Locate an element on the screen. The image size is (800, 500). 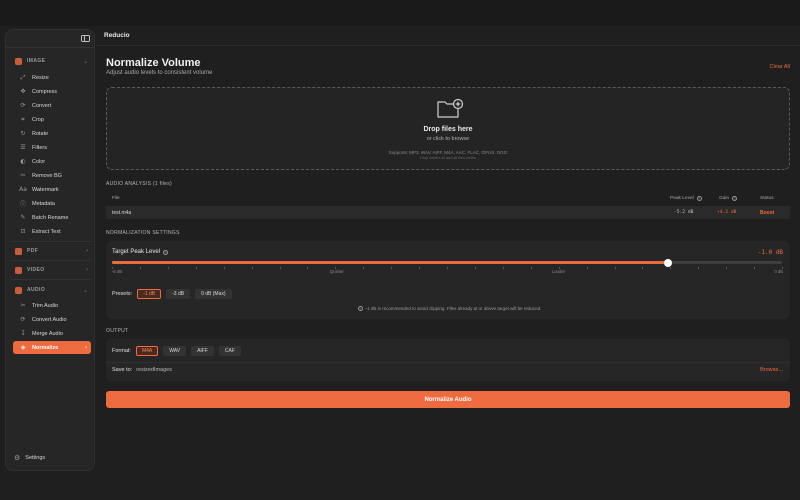
cell-status: Boost is located at coordinates (767, 212).